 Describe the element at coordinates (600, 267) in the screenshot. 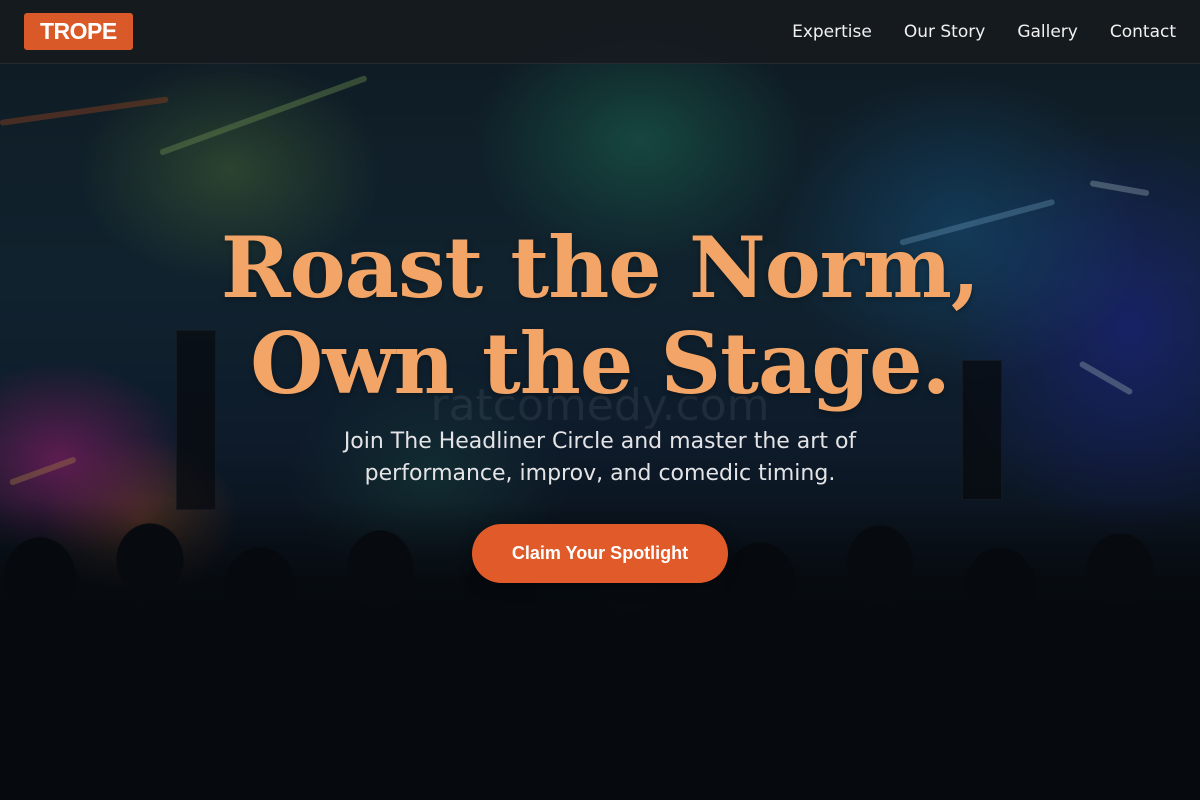

I see `hero-title-line-1: Roast the Norm,` at that location.